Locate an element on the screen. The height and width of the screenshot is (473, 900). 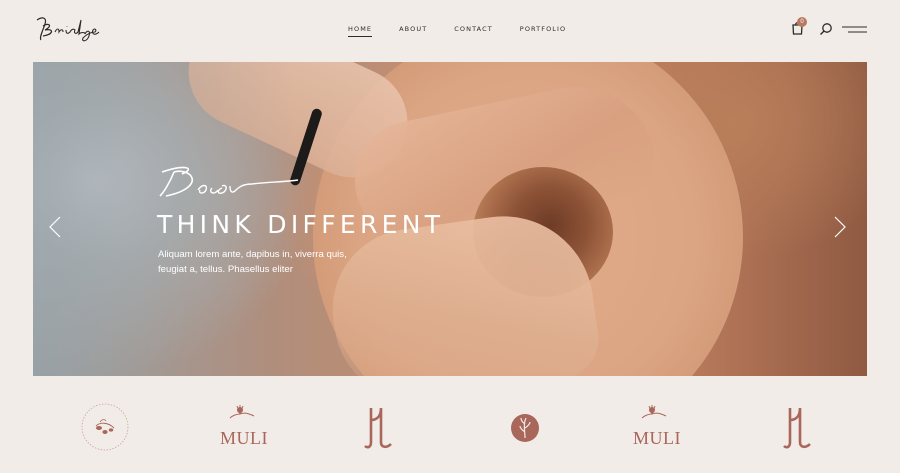
nav-portfolio: PORTFOLIO is located at coordinates (543, 31).